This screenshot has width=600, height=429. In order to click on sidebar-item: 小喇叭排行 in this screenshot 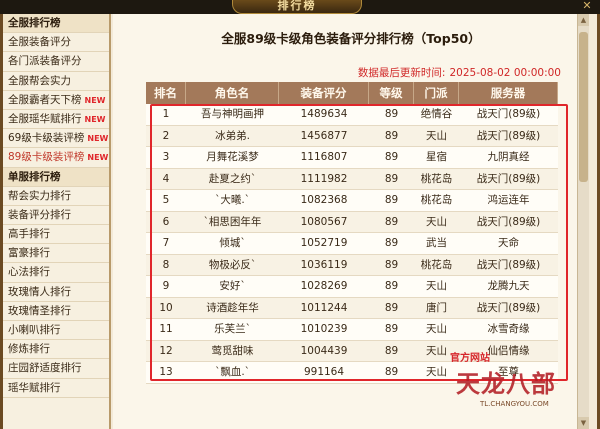, I will do `click(56, 331)`.